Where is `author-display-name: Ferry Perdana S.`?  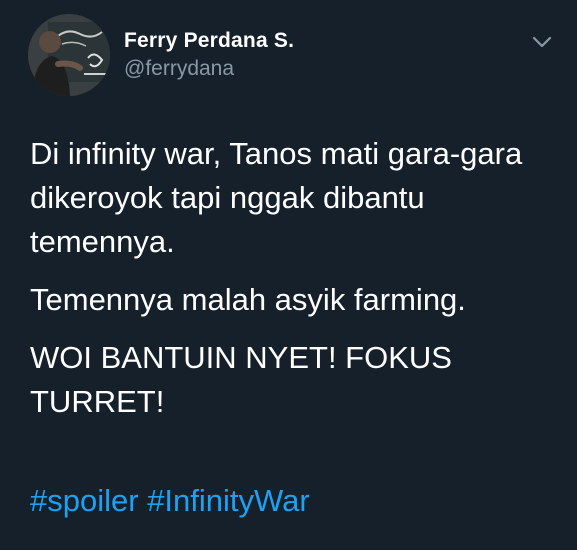 author-display-name: Ferry Perdana S. is located at coordinates (209, 41).